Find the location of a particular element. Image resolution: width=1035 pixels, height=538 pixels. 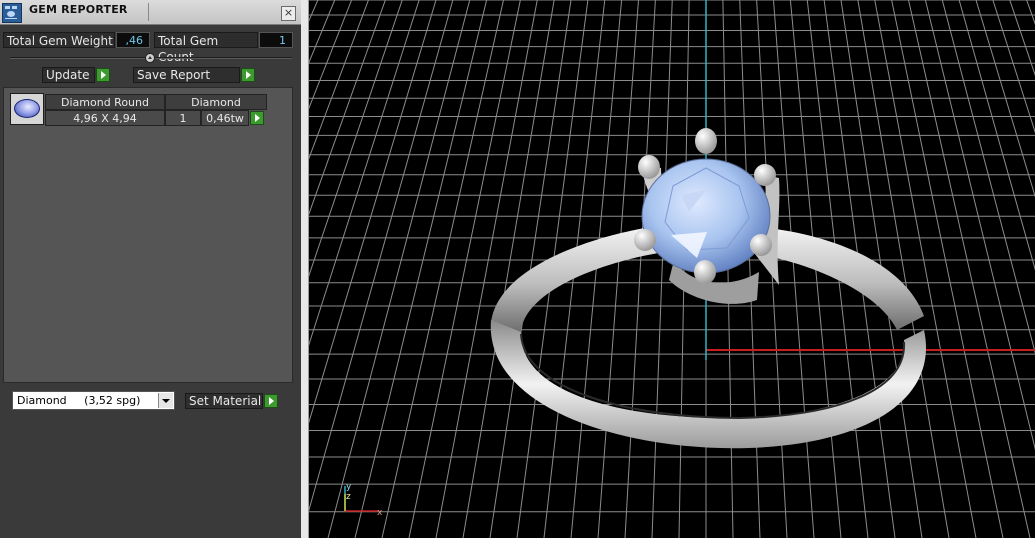

gem-shape-header: Diamond Round is located at coordinates (105, 102).